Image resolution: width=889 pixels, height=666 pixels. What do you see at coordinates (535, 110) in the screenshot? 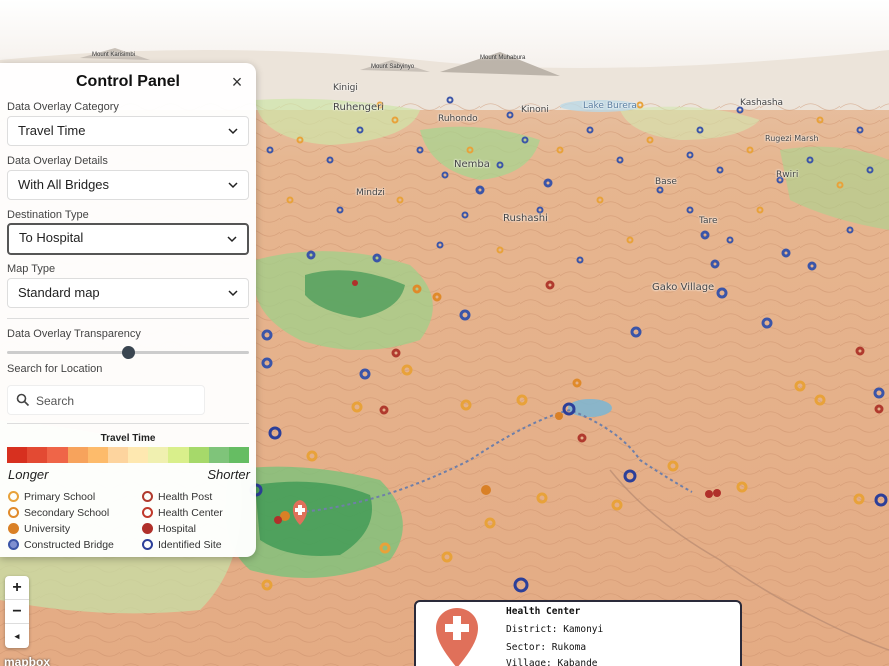
I see `place-label: Kinoni` at bounding box center [535, 110].